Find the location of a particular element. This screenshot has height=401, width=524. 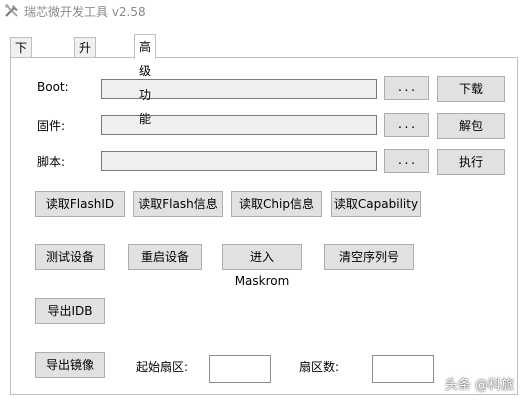

export-idb-button: 导出IDB is located at coordinates (70, 311).